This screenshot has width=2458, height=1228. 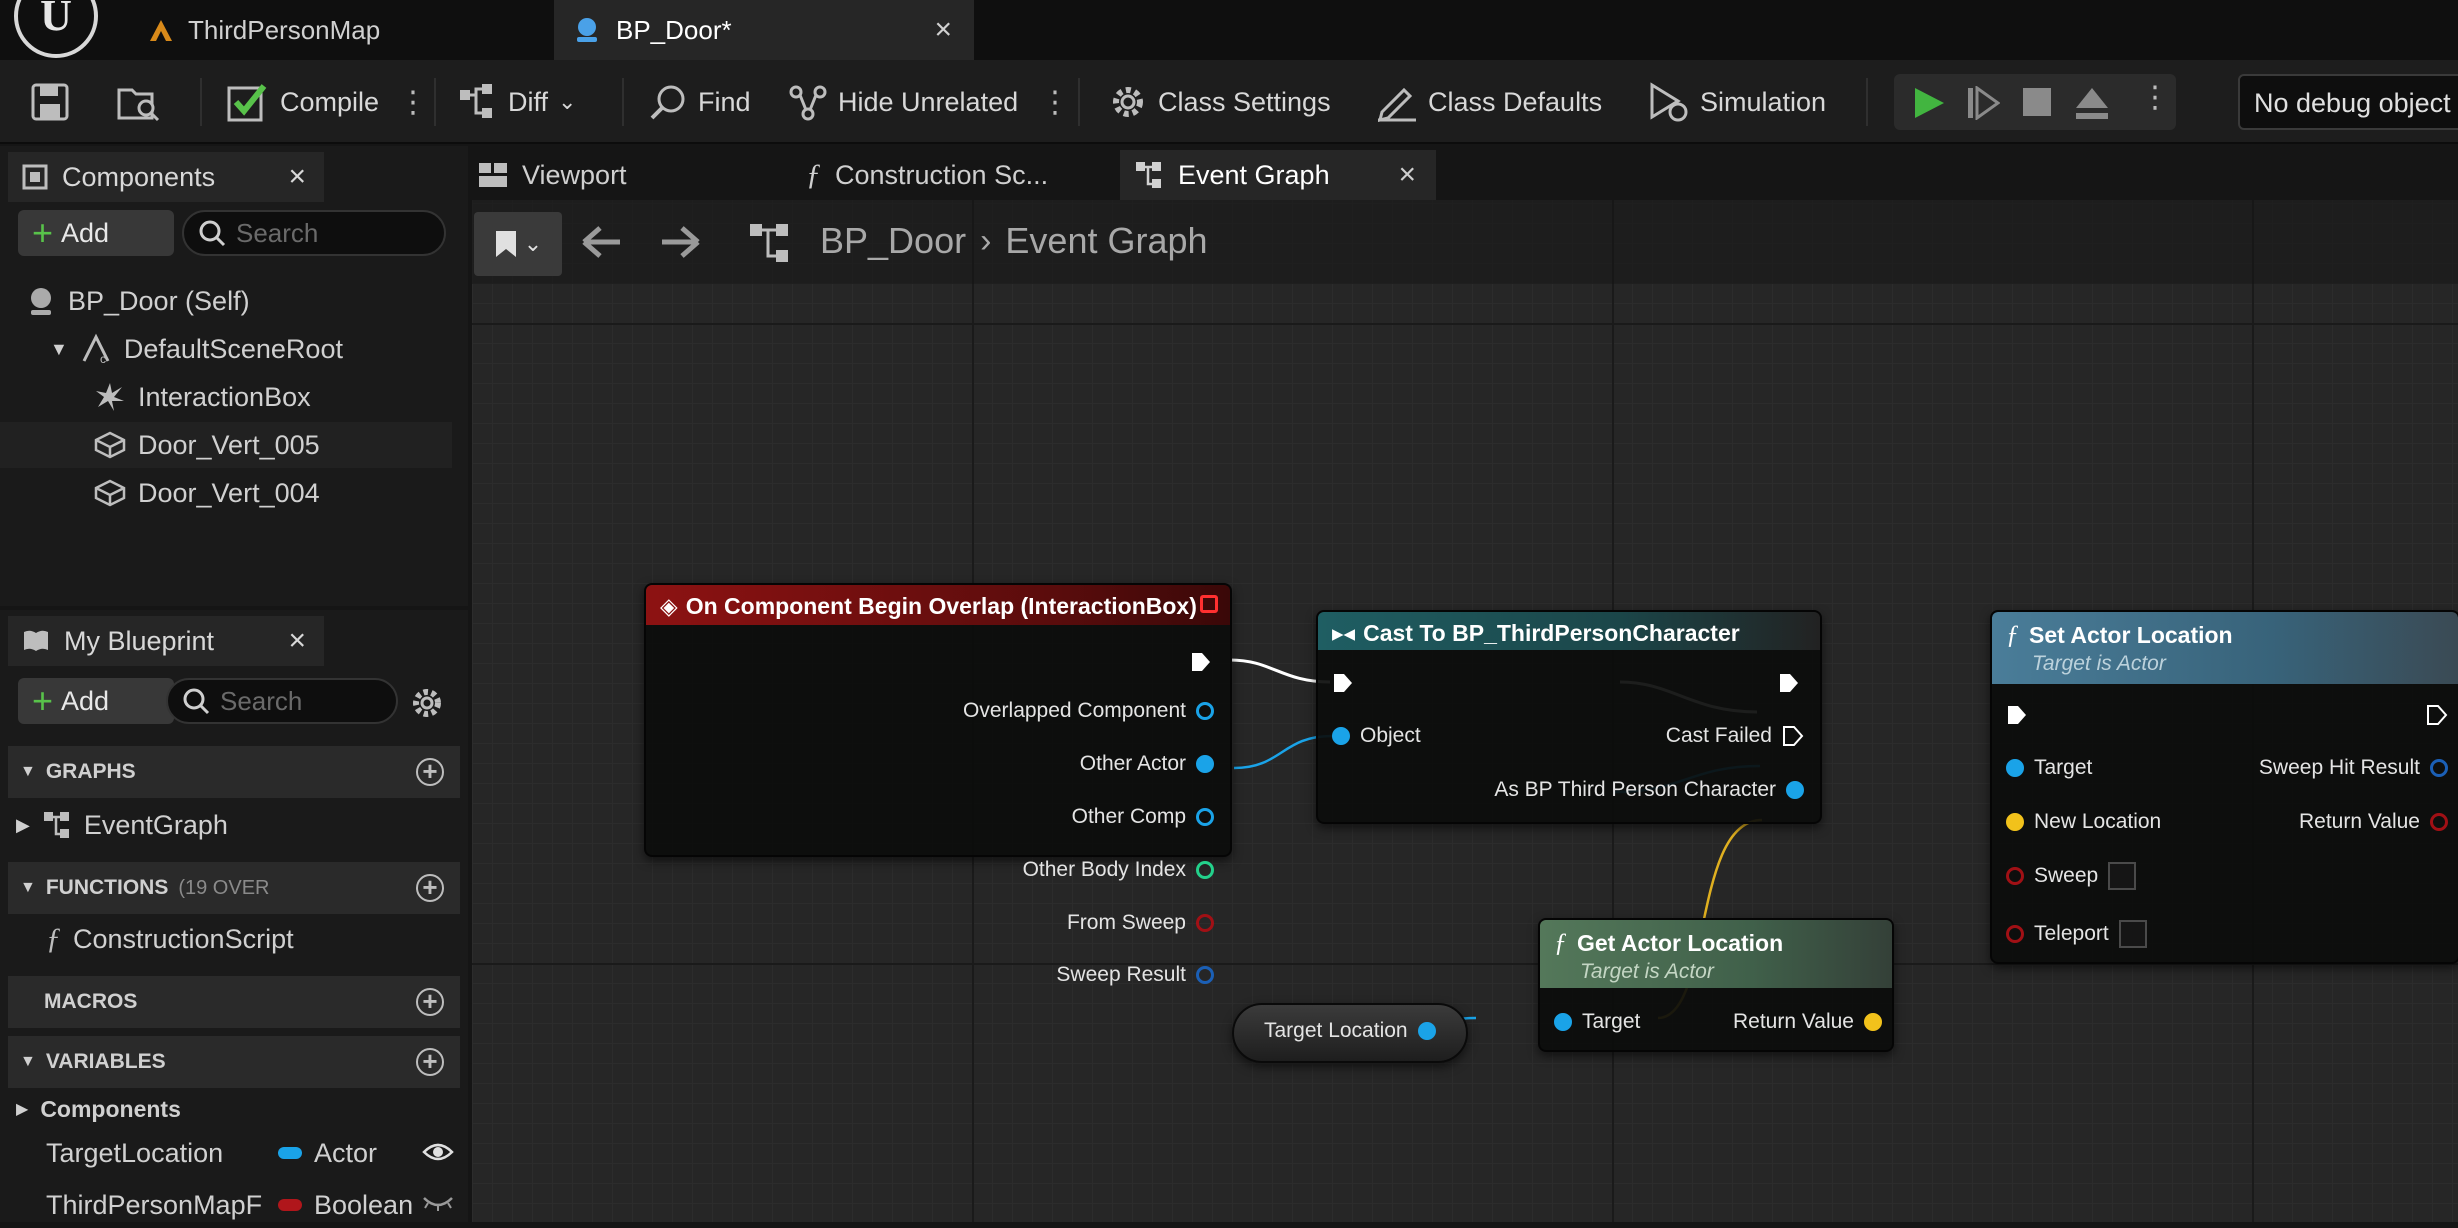 I want to click on pin-other-body-index: Other Body Index, so click(x=1118, y=870).